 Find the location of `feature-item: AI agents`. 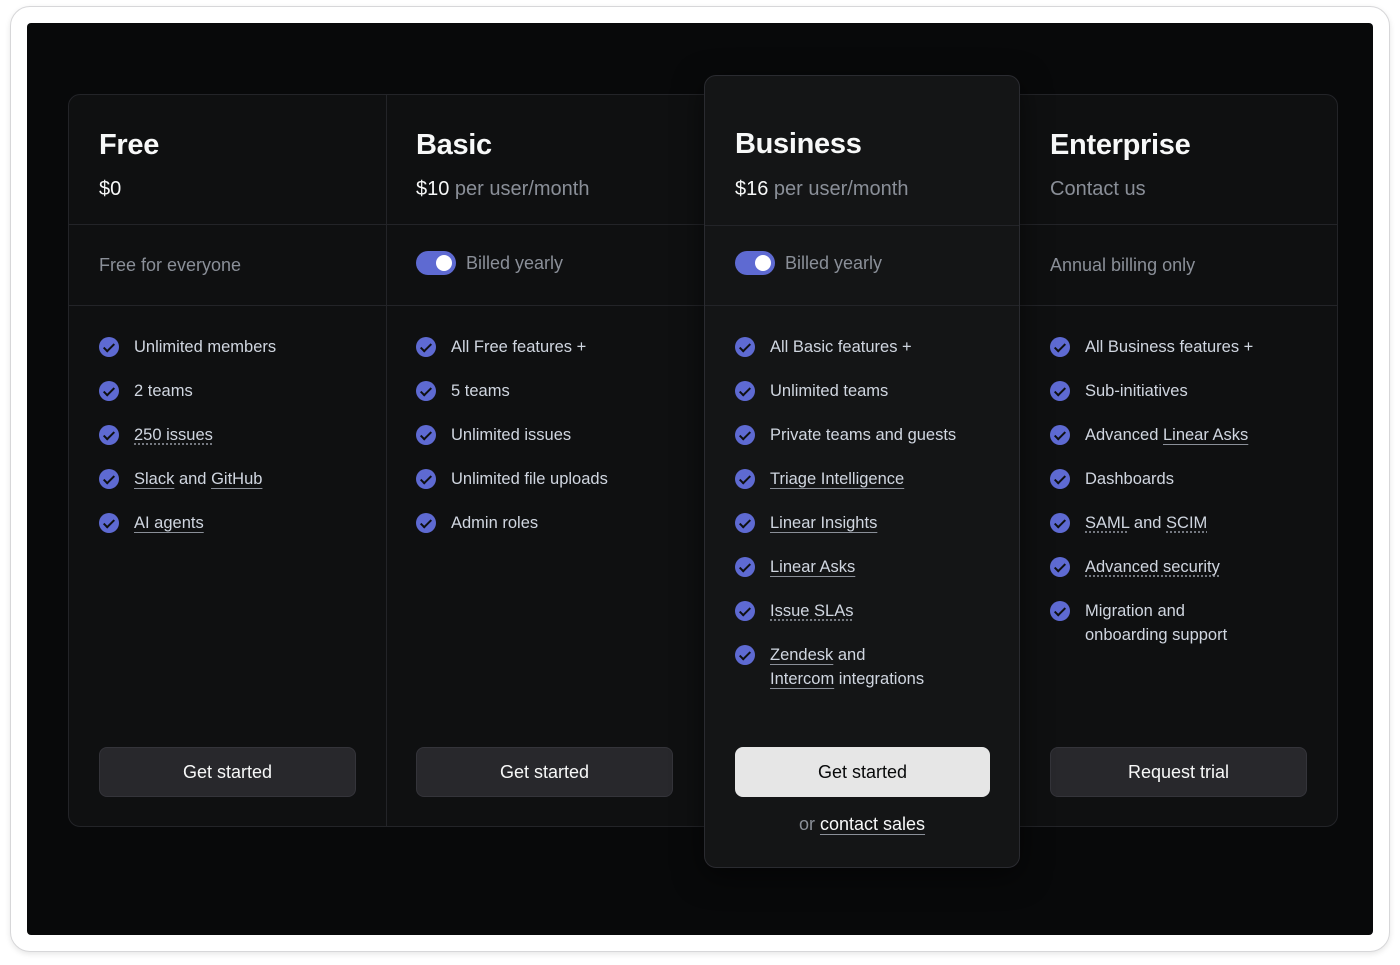

feature-item: AI agents is located at coordinates (234, 523).